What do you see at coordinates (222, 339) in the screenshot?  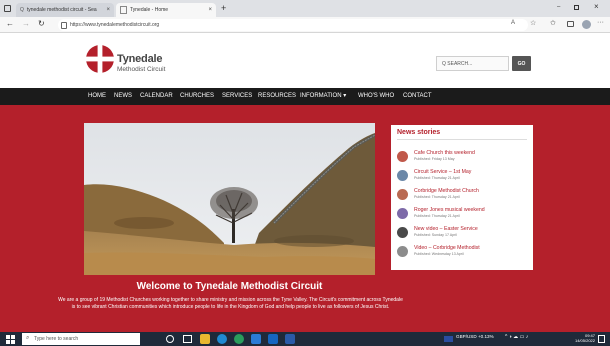 I see `edge-browser-icon` at bounding box center [222, 339].